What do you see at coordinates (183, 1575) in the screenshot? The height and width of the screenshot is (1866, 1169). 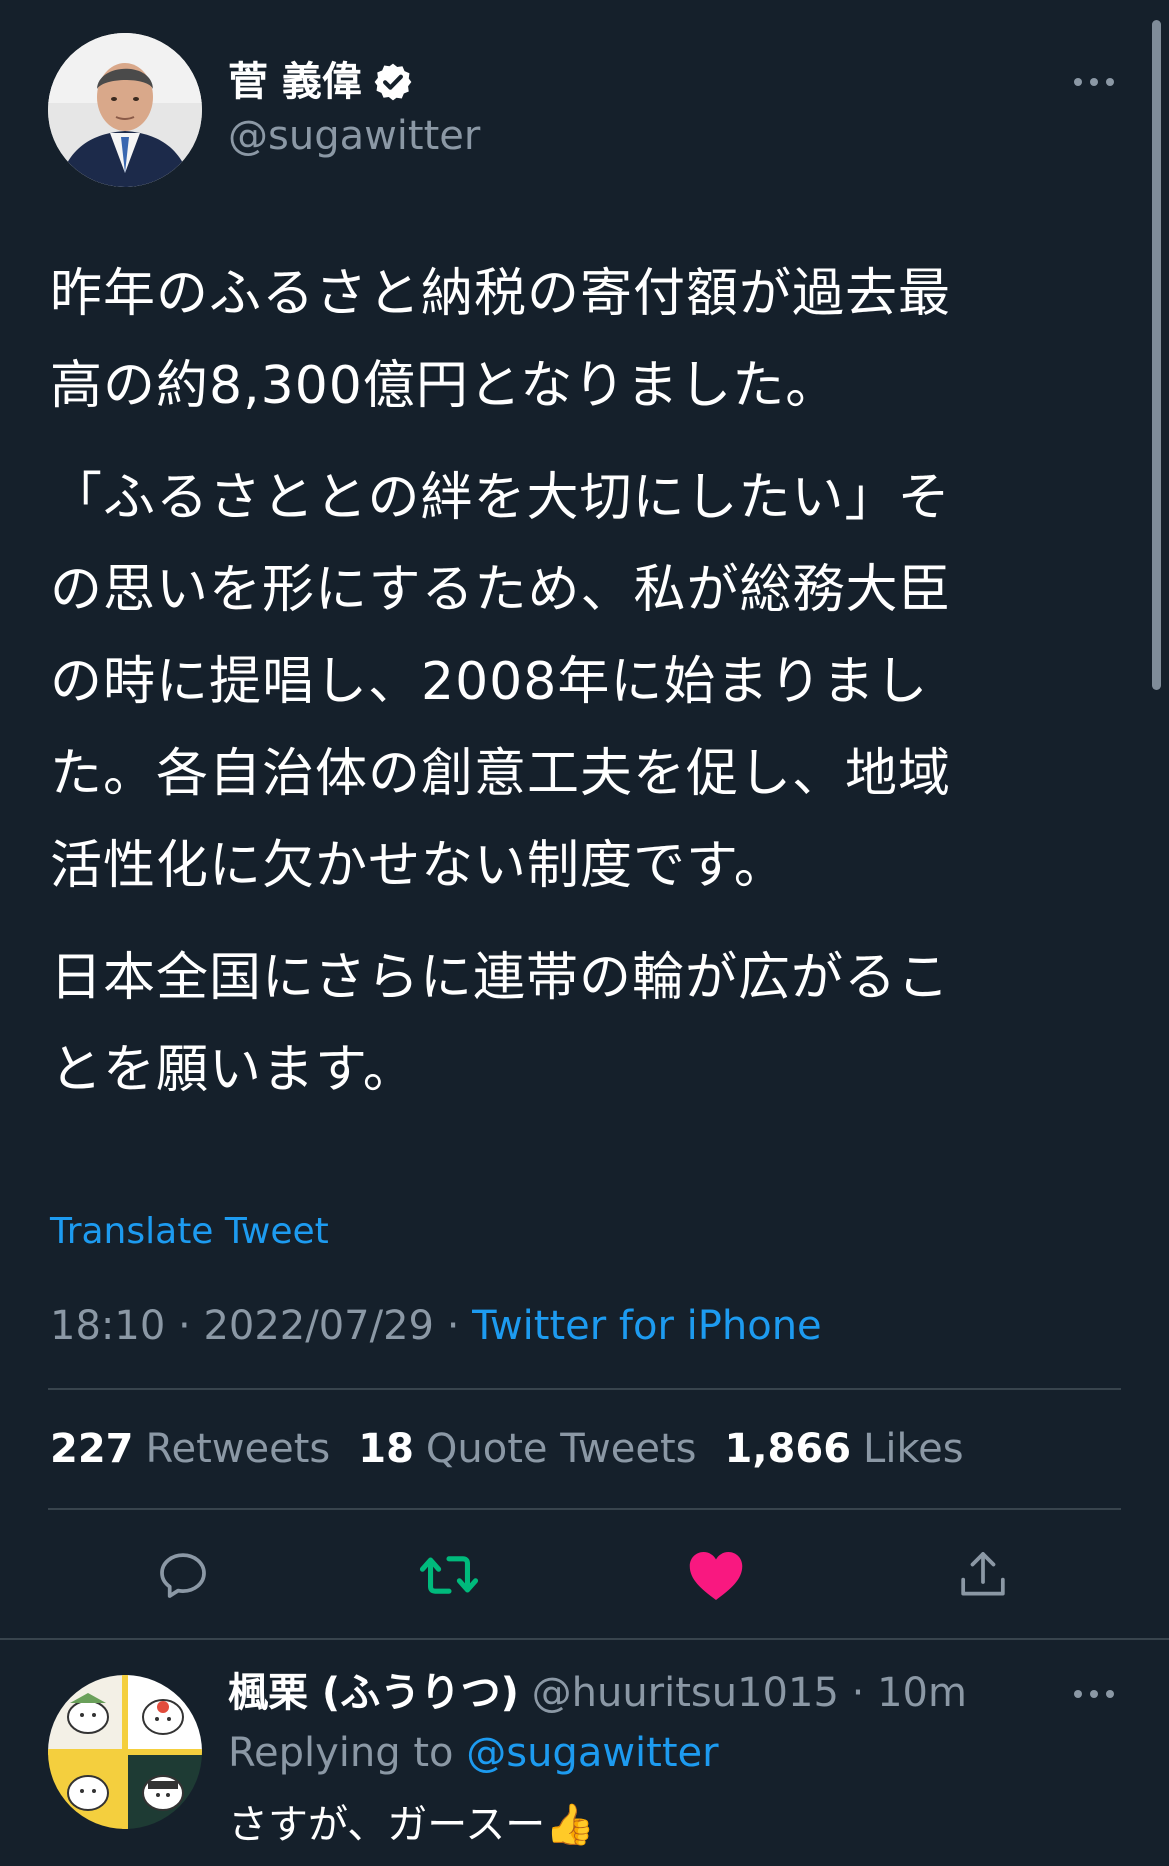 I see `reply-icon` at bounding box center [183, 1575].